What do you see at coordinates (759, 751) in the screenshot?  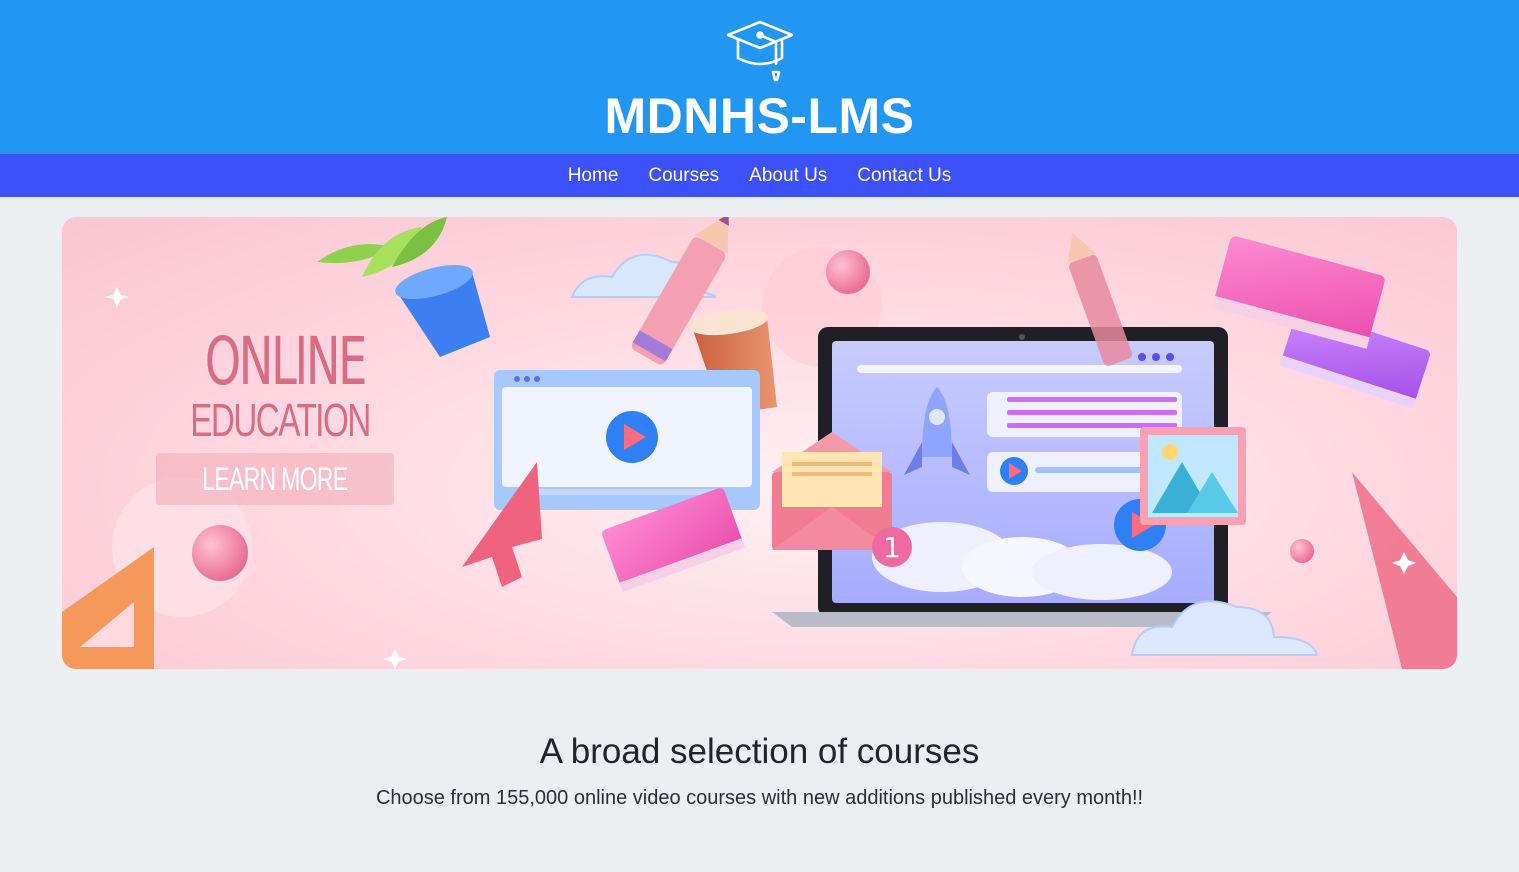 I see `courses-section-title: A broad selection of courses` at bounding box center [759, 751].